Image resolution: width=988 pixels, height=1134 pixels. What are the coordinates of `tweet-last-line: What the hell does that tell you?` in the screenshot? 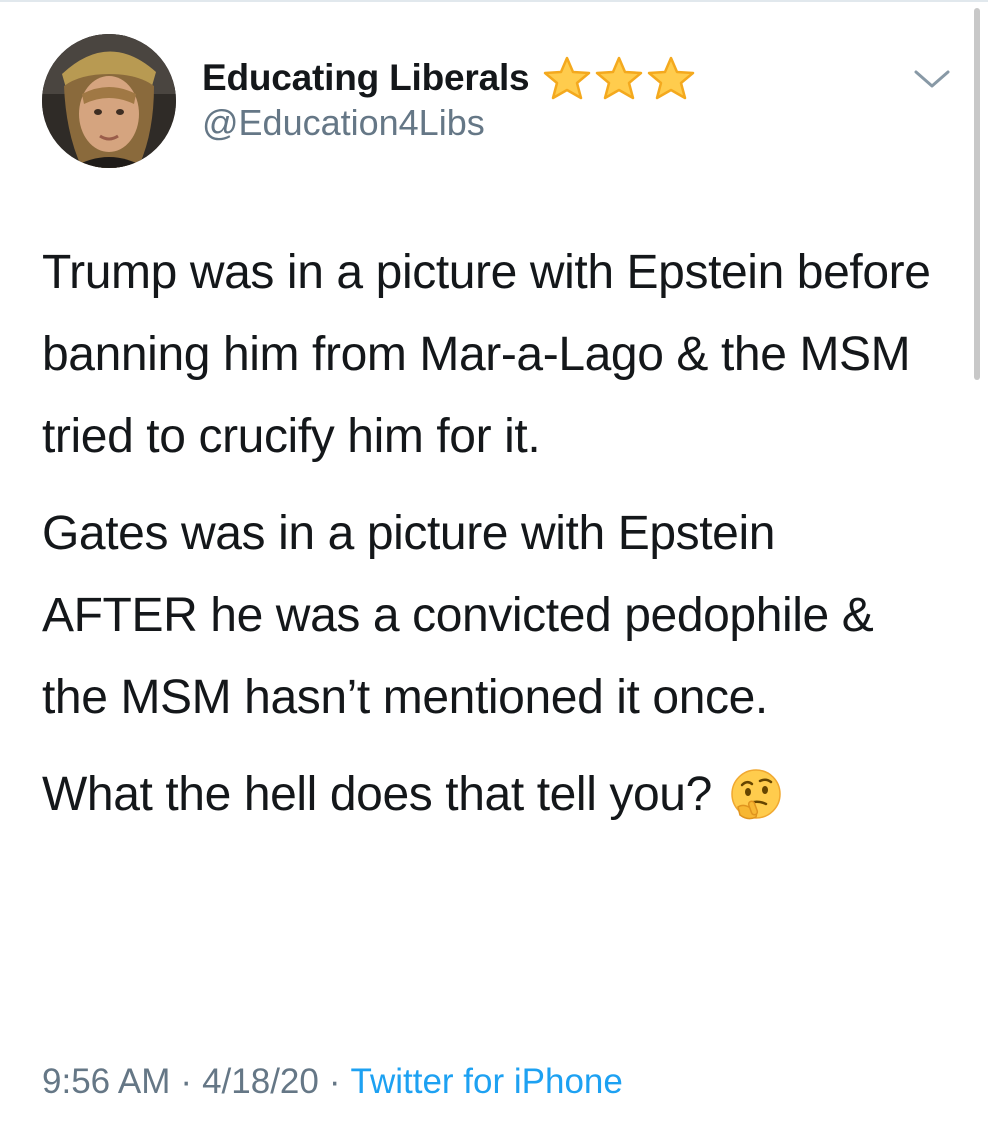 It's located at (487, 795).